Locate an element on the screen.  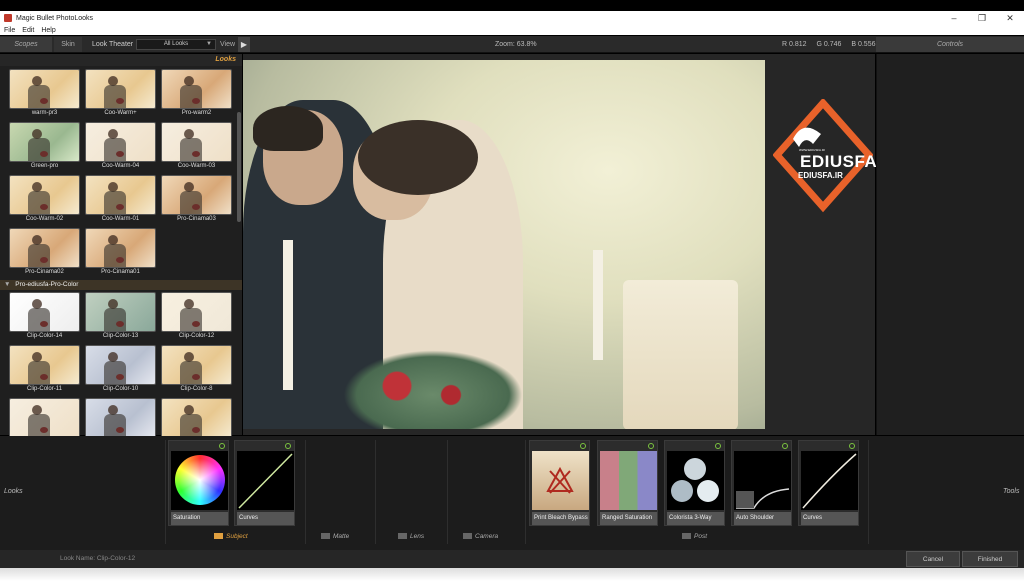
play-icon: ▶ is located at coordinates (244, 44).